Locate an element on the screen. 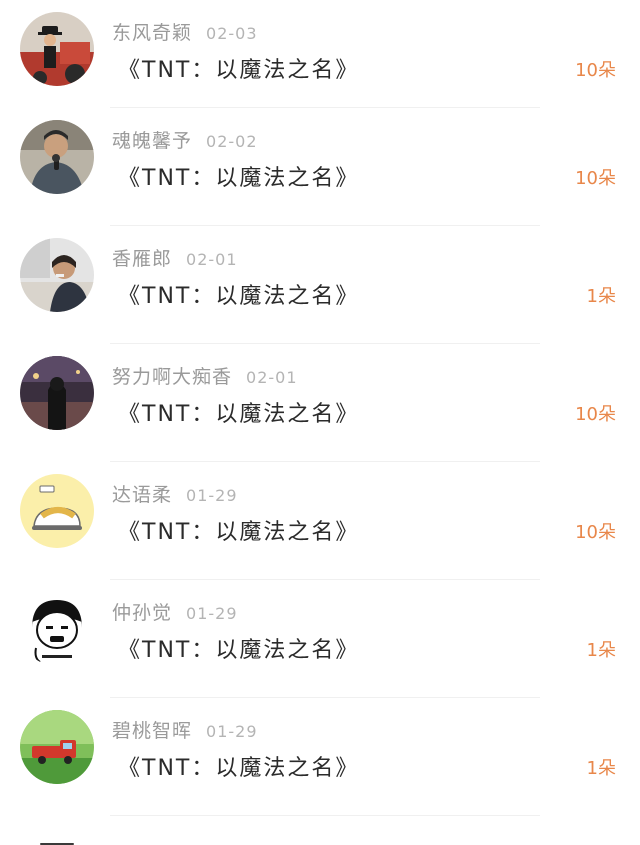 The width and height of the screenshot is (640, 845). gift-record-row: 碧桃智晖 01-29 《TNT：以魔法之名》 1朵 is located at coordinates (320, 757).